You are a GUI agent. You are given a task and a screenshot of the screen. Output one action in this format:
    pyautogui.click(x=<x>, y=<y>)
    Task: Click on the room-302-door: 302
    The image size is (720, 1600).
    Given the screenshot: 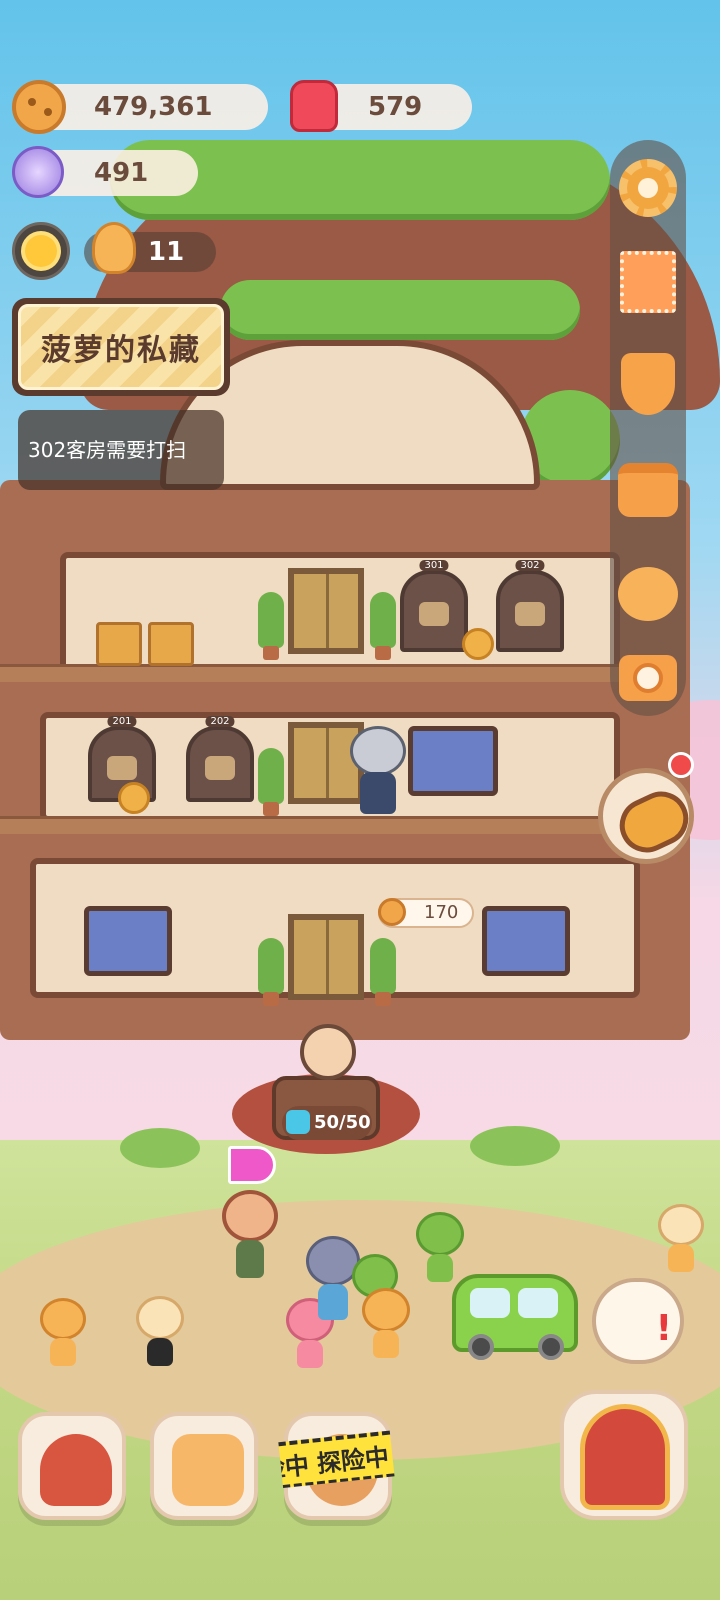 What is the action you would take?
    pyautogui.click(x=530, y=606)
    